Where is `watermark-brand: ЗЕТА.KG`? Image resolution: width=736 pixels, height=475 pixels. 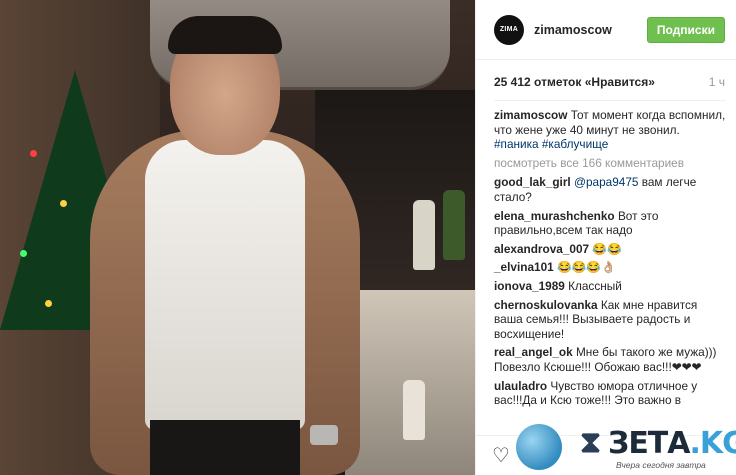 watermark-brand: ЗЕТА.KG is located at coordinates (672, 443).